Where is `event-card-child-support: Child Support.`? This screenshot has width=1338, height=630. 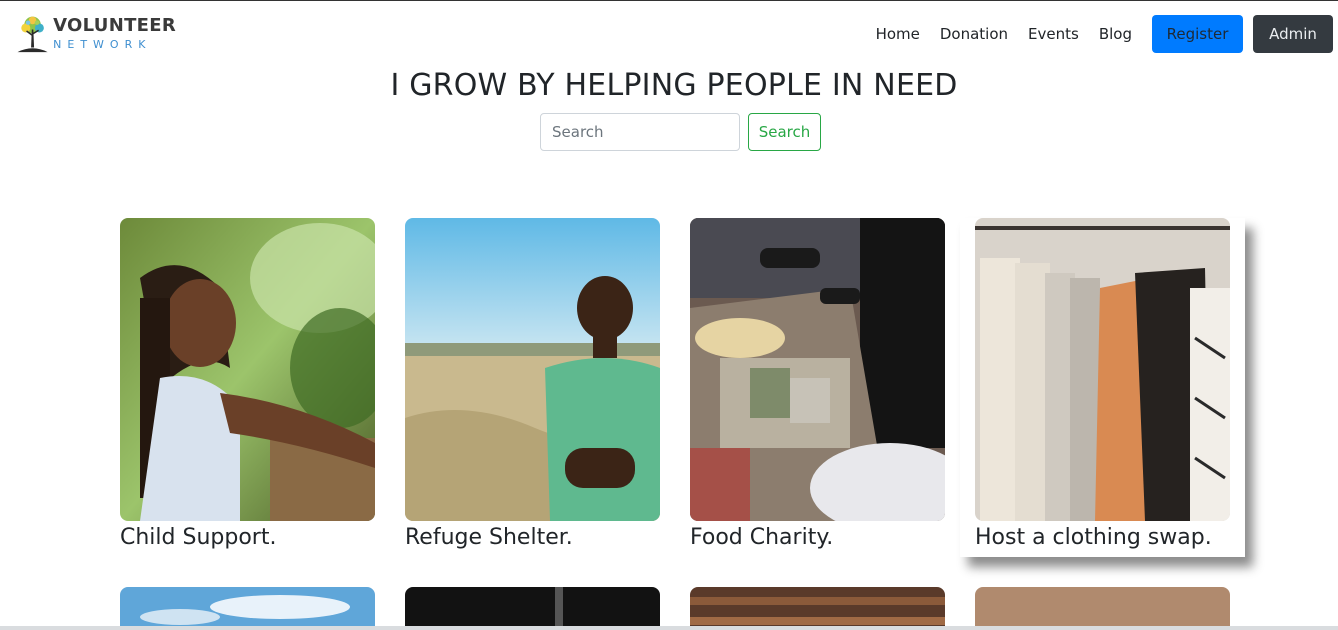 event-card-child-support: Child Support. is located at coordinates (247, 385).